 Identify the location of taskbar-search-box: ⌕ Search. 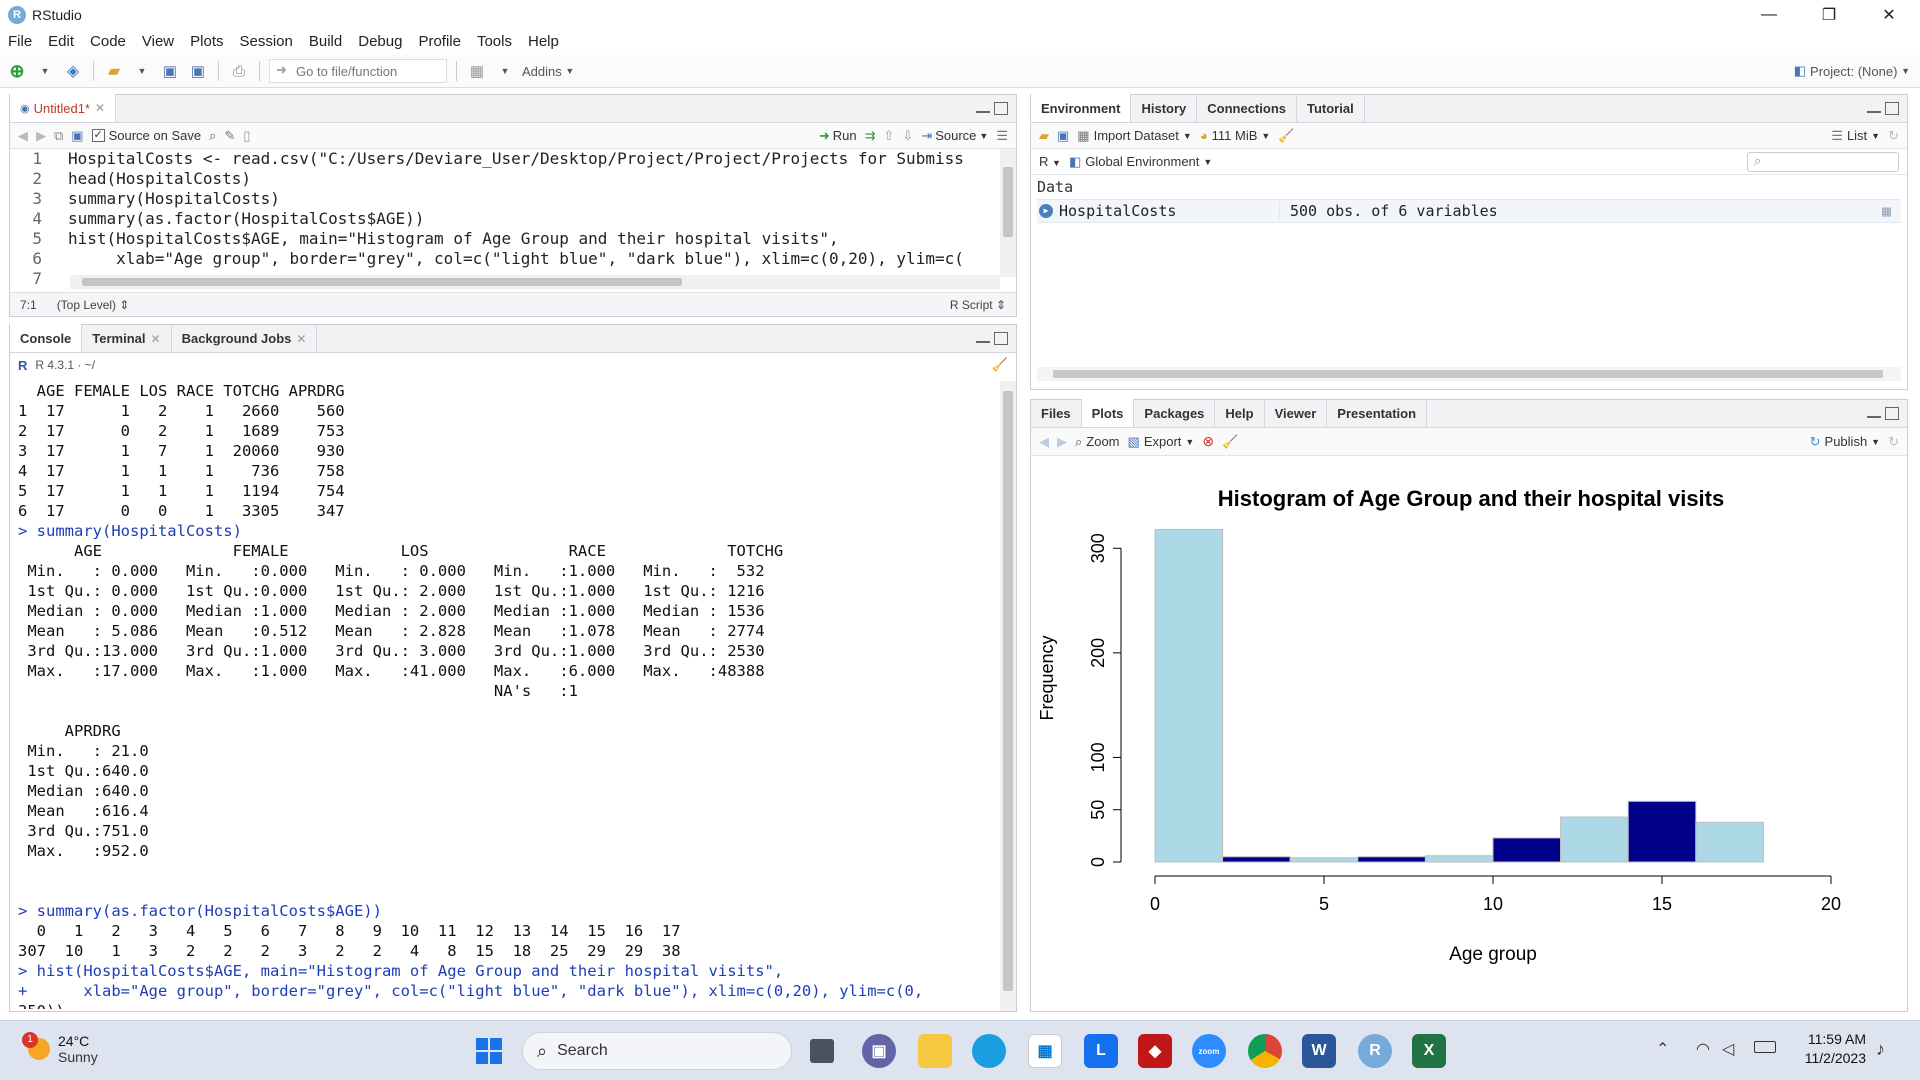
(657, 1051).